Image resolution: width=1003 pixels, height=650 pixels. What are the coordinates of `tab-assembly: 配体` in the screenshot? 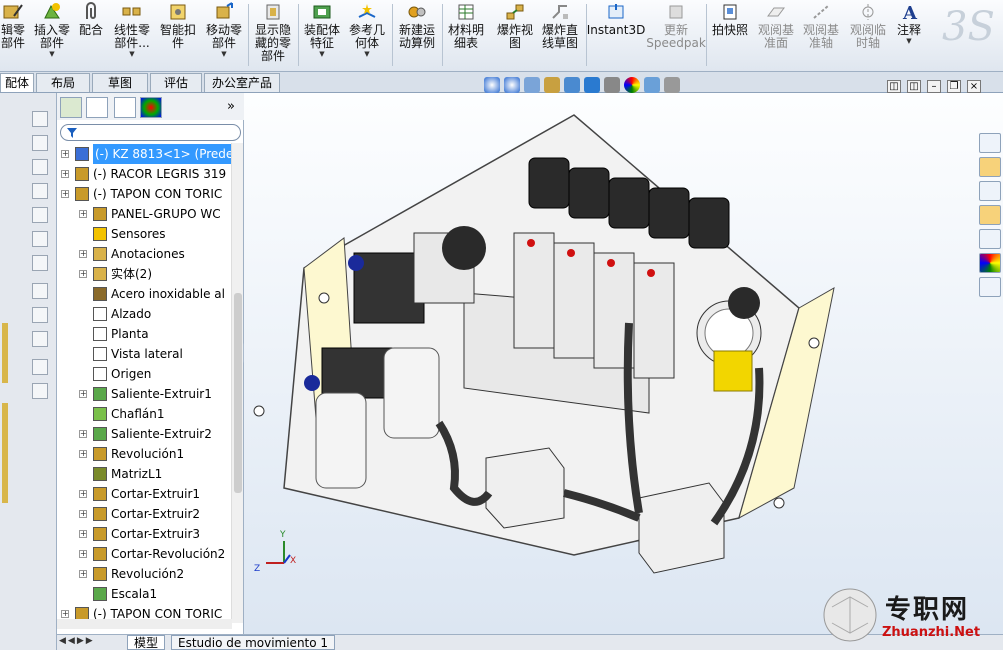 It's located at (17, 82).